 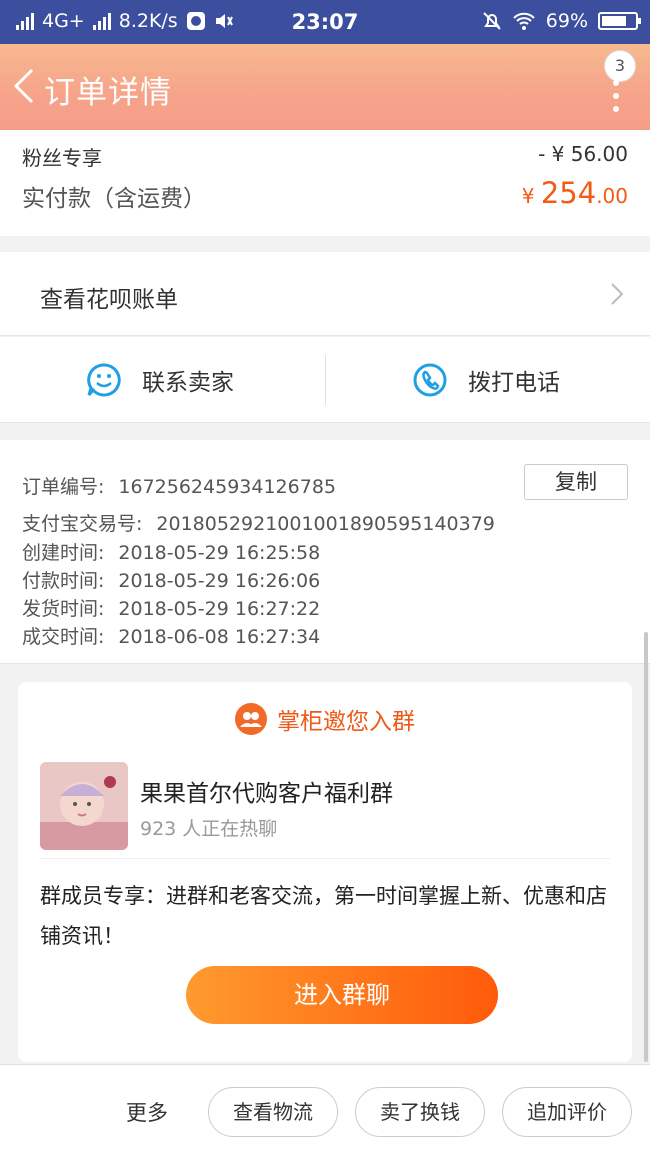 I want to click on phone-icon, so click(x=430, y=380).